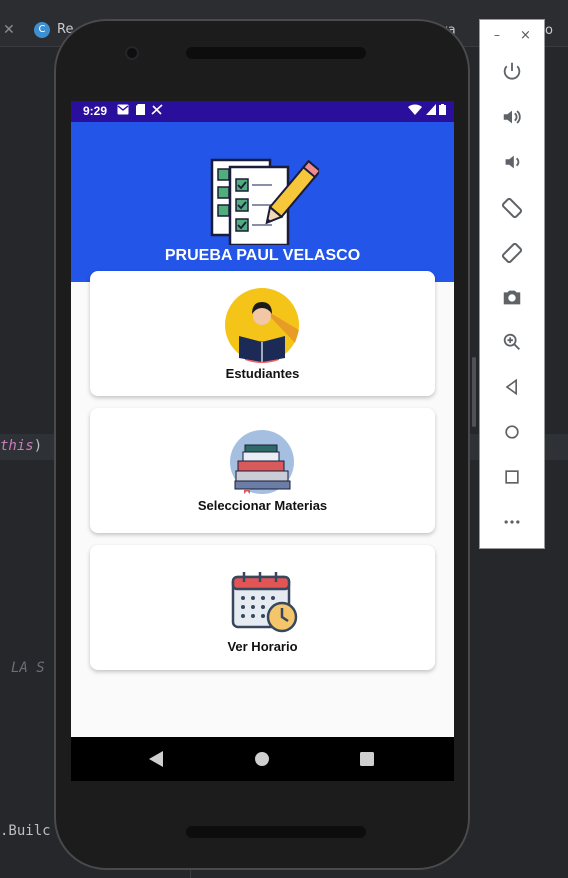  I want to click on student-reading-icon, so click(262, 325).